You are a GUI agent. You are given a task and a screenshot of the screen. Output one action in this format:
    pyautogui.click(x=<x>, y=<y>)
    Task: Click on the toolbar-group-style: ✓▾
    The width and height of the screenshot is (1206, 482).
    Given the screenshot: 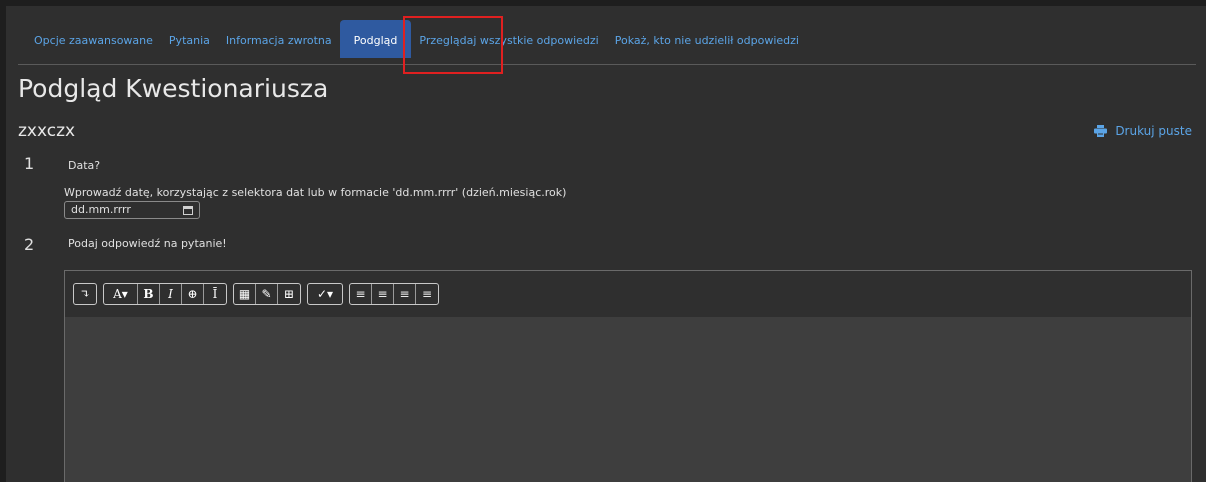 What is the action you would take?
    pyautogui.click(x=325, y=294)
    